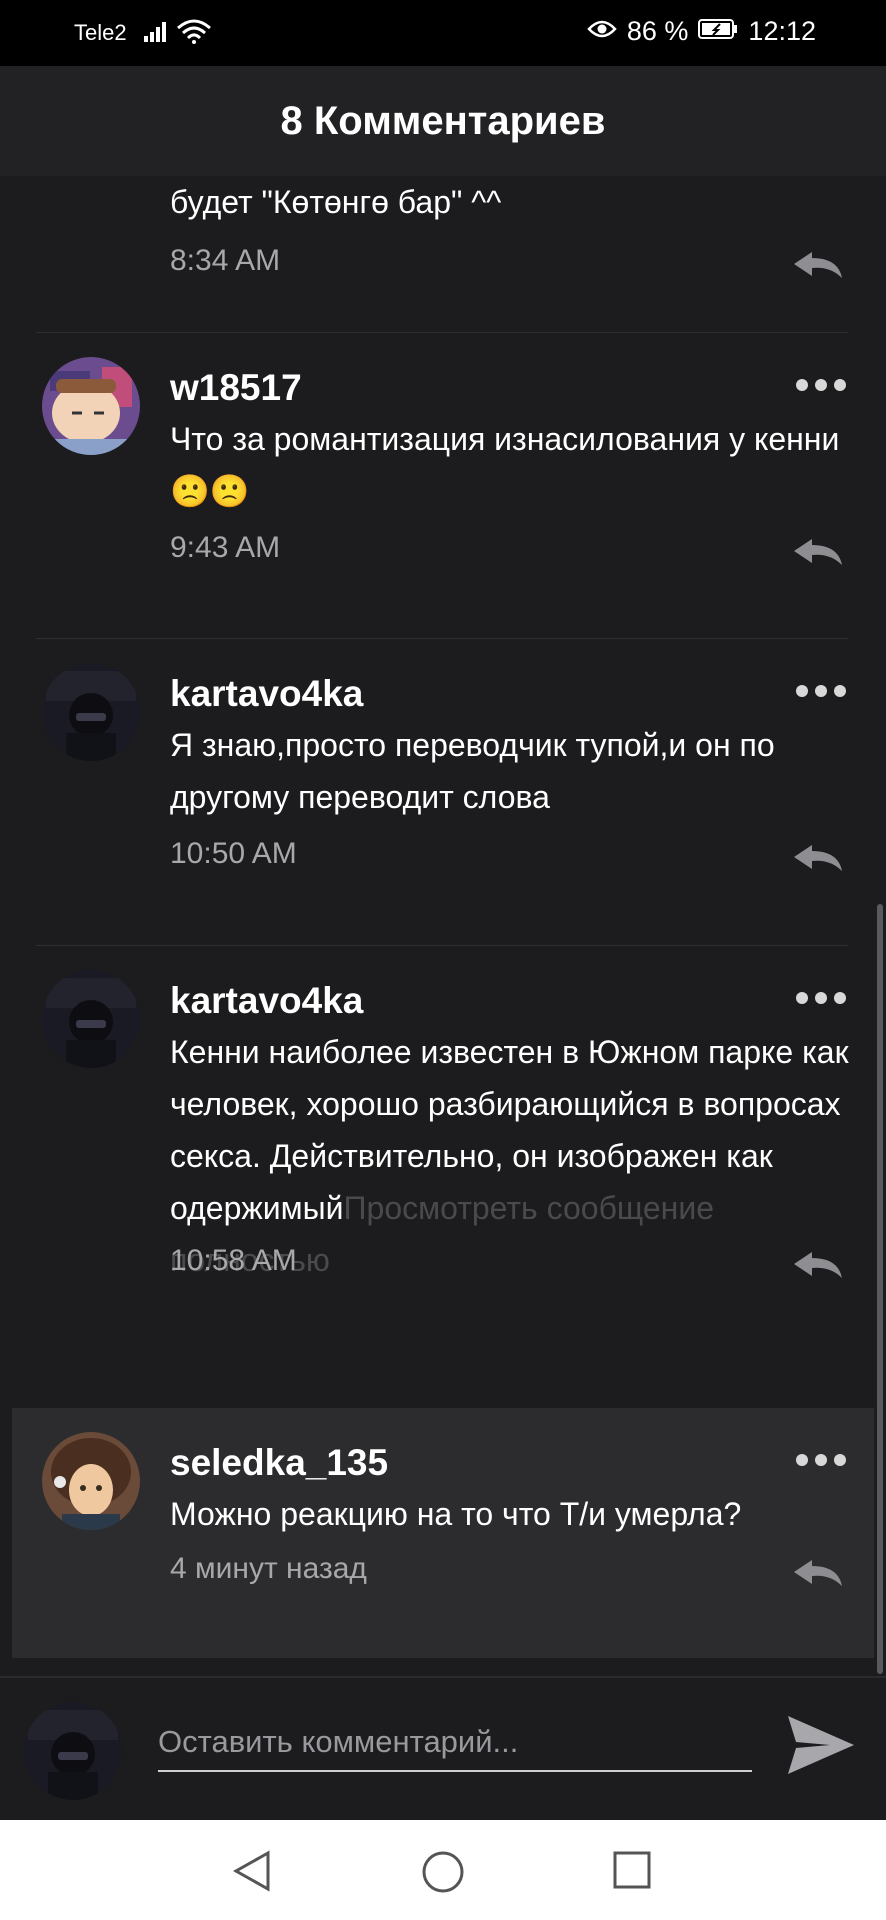 This screenshot has width=886, height=1920. Describe the element at coordinates (73, 1751) in the screenshot. I see `user-avatar` at that location.